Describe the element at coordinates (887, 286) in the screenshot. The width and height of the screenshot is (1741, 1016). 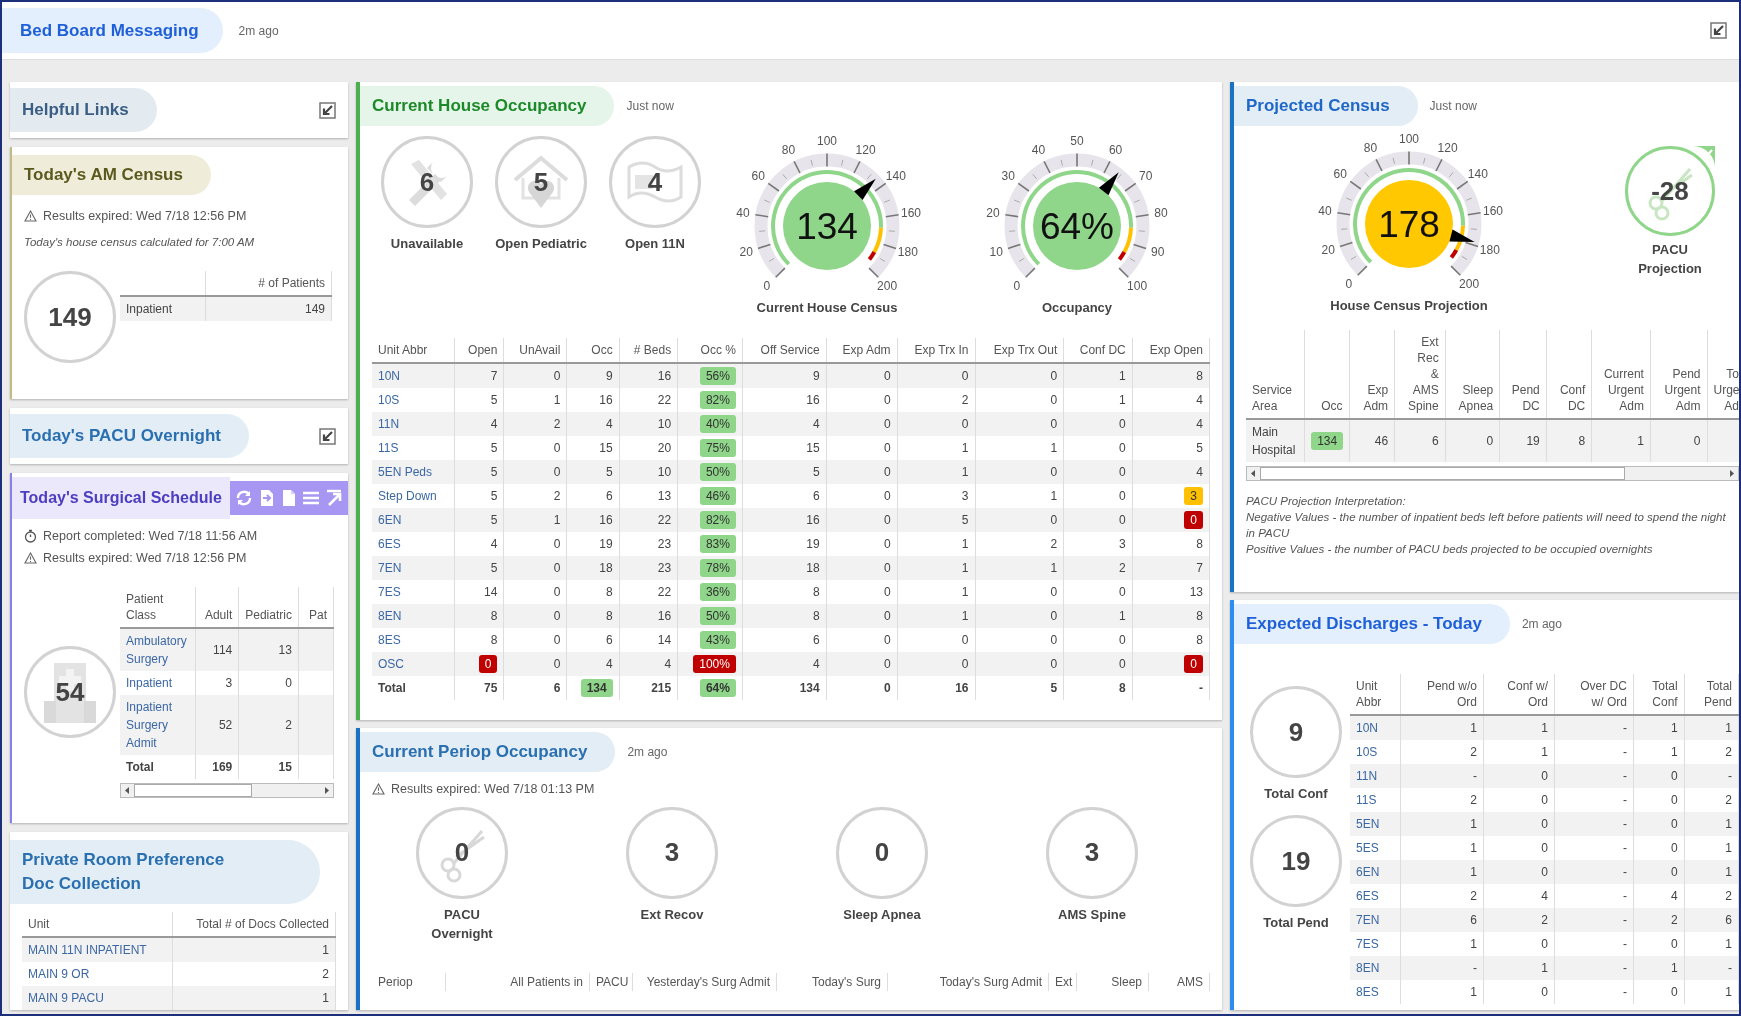
I see `tick-label: 200` at that location.